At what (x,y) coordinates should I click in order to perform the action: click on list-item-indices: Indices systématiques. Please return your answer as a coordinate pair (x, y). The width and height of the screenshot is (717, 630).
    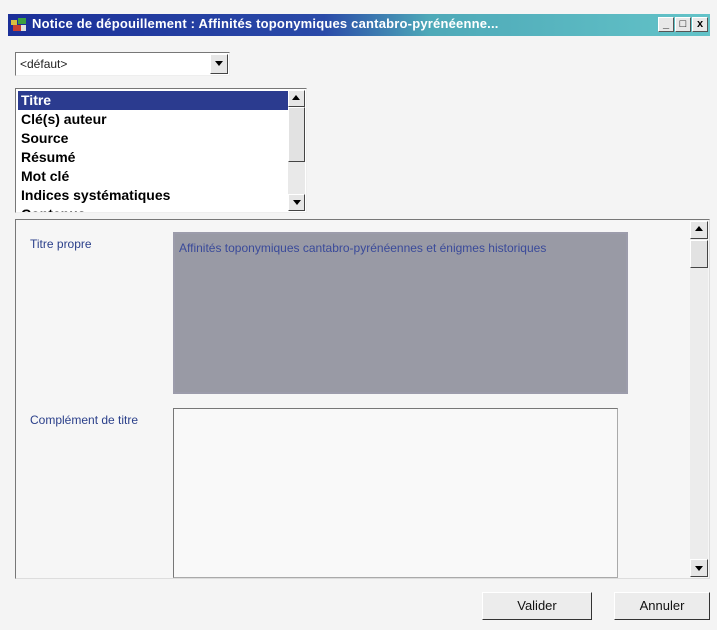
    Looking at the image, I should click on (153, 195).